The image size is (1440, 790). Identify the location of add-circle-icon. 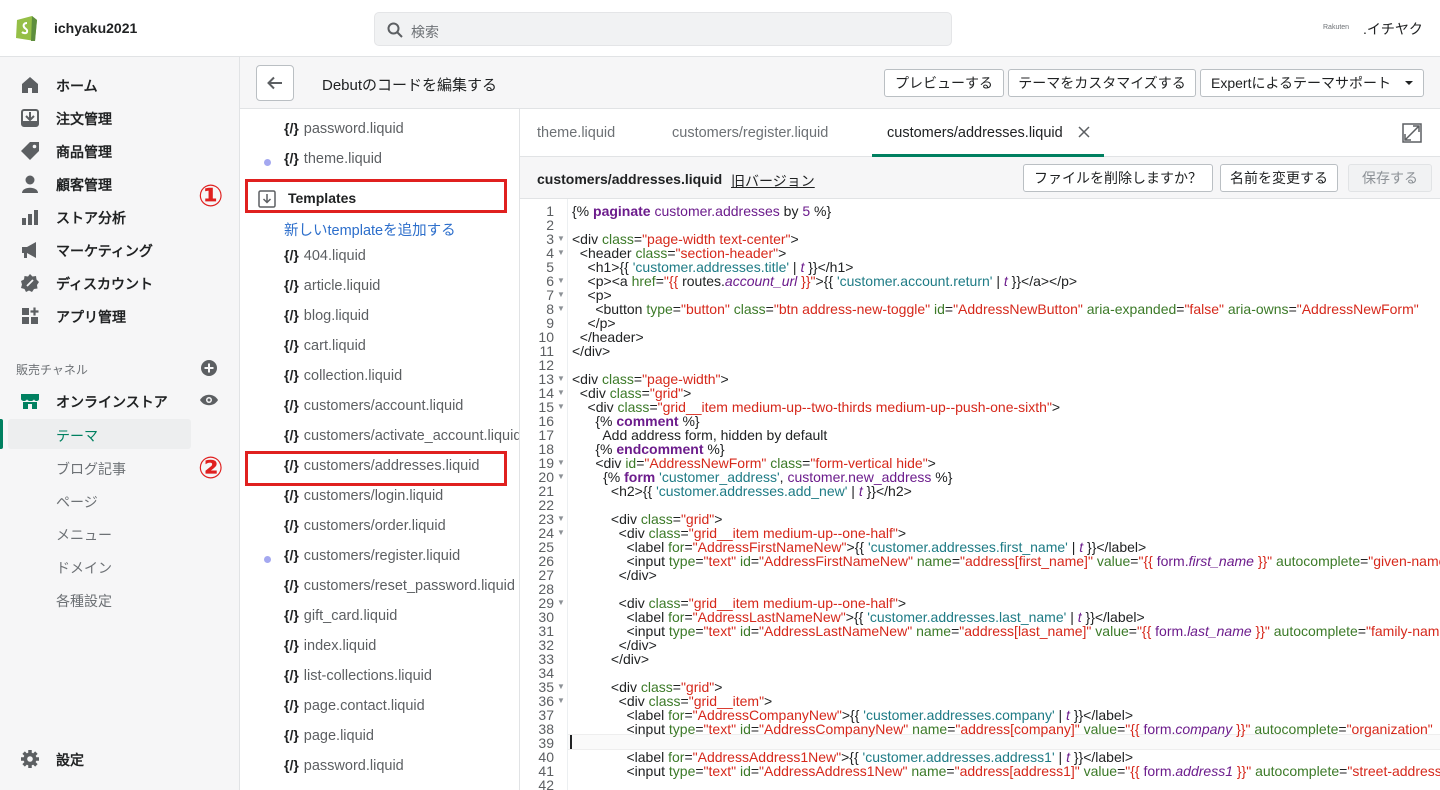
(209, 368).